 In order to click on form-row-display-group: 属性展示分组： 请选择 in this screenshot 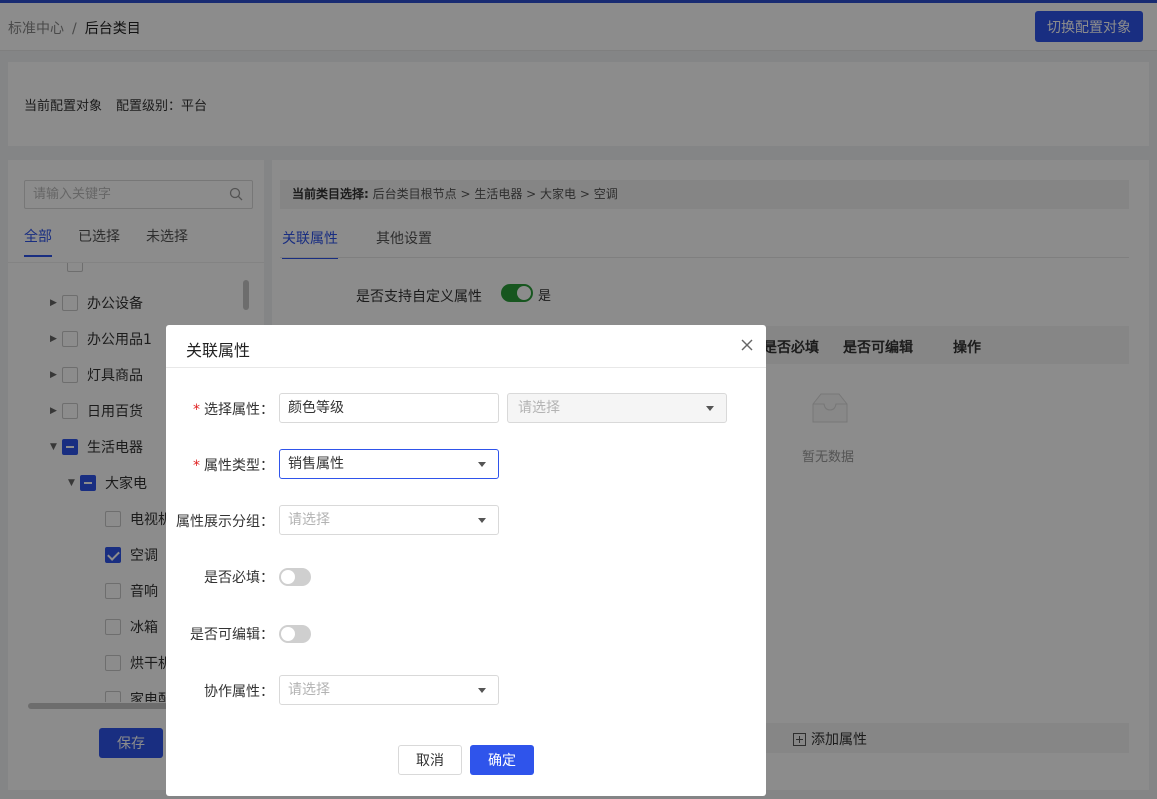, I will do `click(466, 520)`.